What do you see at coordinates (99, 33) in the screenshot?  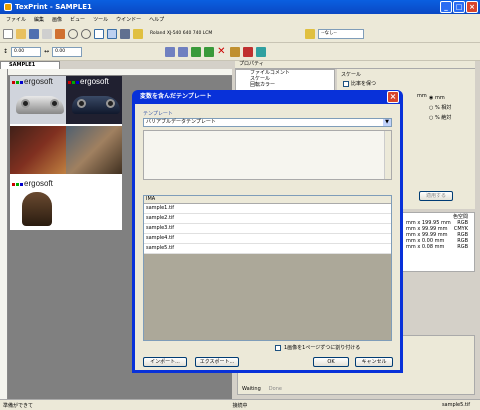 I see `layout-icon` at bounding box center [99, 33].